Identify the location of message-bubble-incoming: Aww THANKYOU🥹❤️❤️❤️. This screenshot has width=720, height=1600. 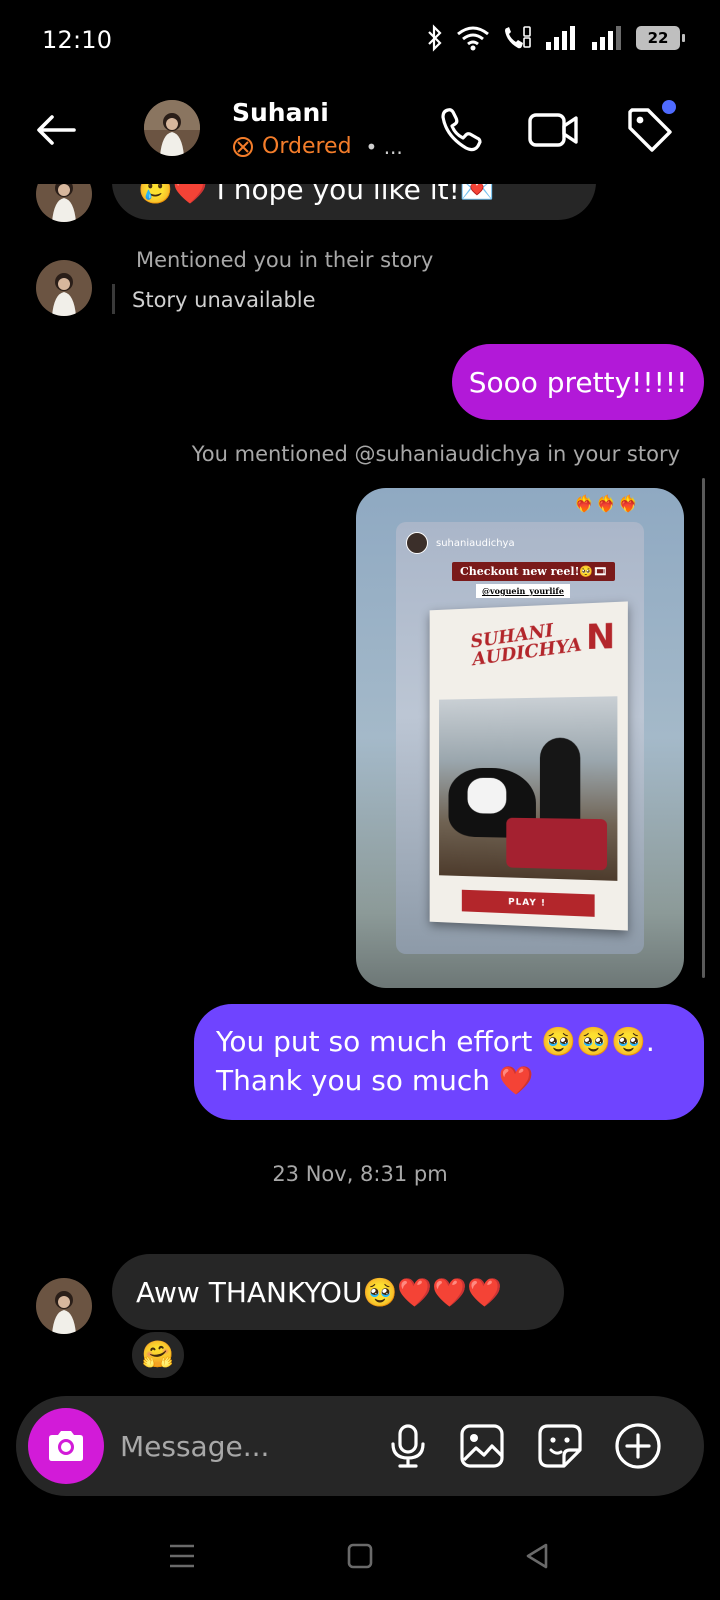
(338, 1292).